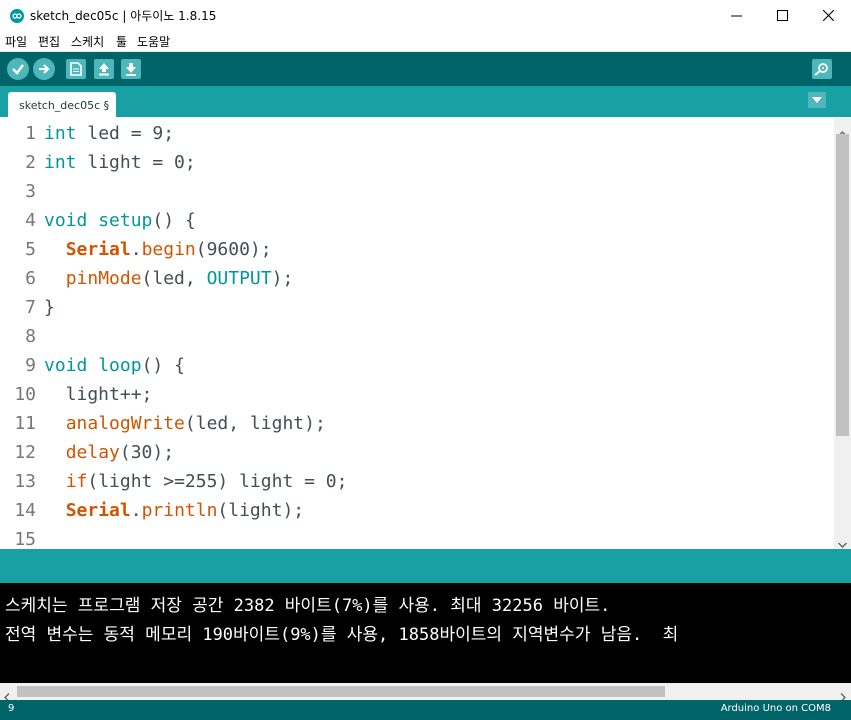  Describe the element at coordinates (25, 481) in the screenshot. I see `line-number: 13` at that location.